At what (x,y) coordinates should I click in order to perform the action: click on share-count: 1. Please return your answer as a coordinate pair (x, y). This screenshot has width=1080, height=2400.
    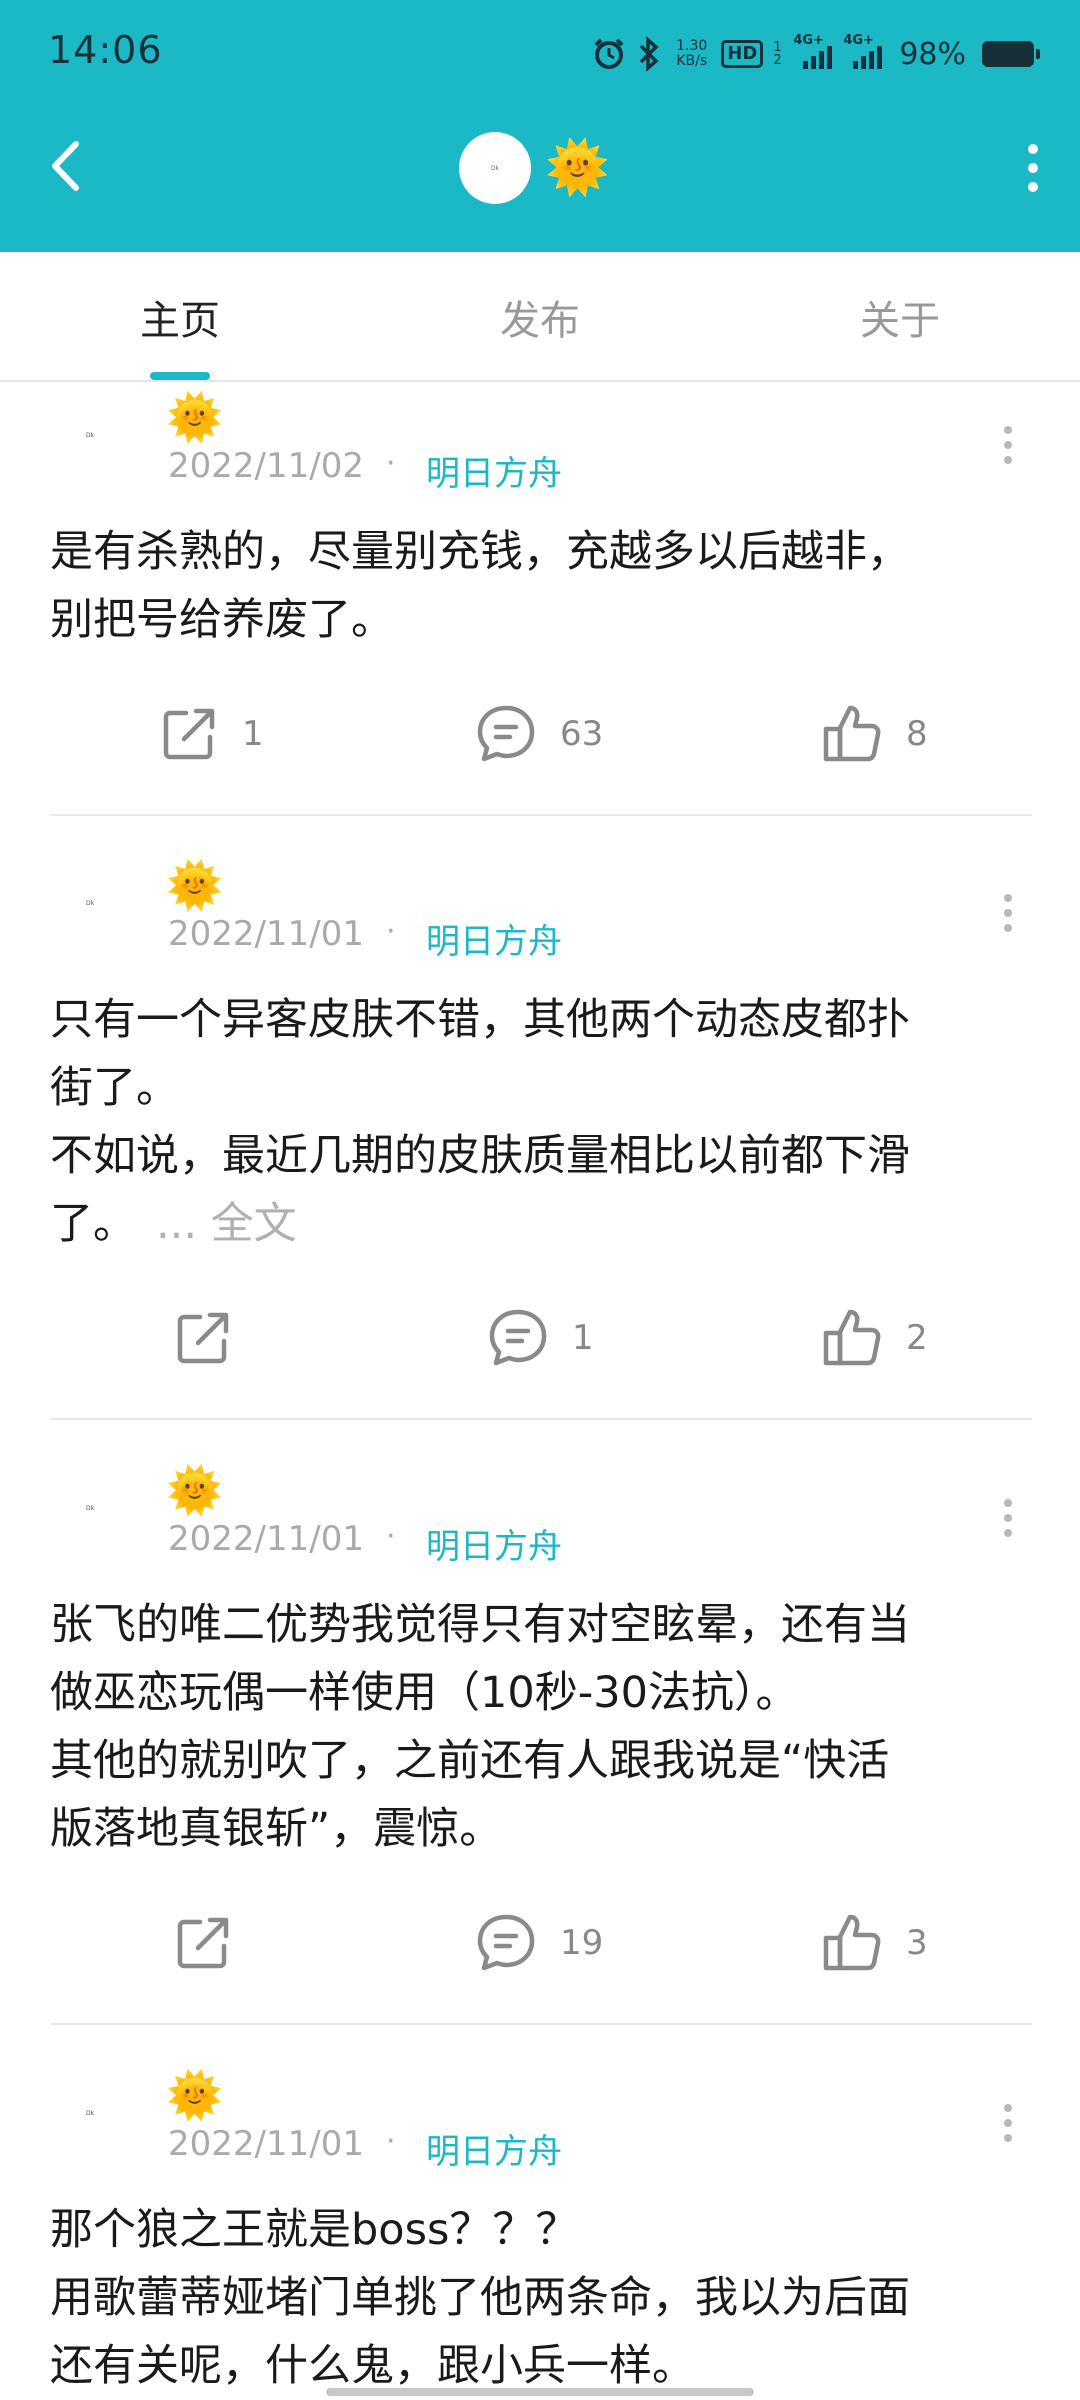
    Looking at the image, I should click on (253, 734).